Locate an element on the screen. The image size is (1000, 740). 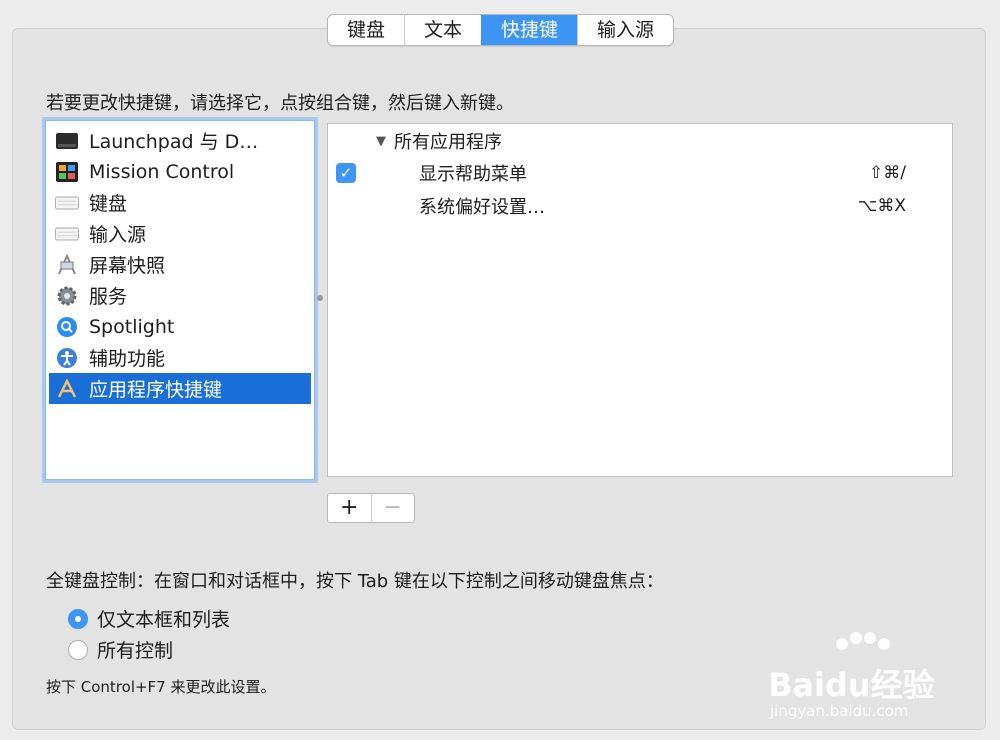
split-handle is located at coordinates (320, 298).